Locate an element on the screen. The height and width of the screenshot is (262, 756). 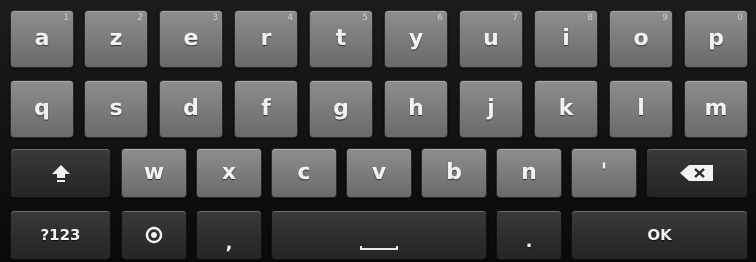
period-key: . is located at coordinates (529, 235).